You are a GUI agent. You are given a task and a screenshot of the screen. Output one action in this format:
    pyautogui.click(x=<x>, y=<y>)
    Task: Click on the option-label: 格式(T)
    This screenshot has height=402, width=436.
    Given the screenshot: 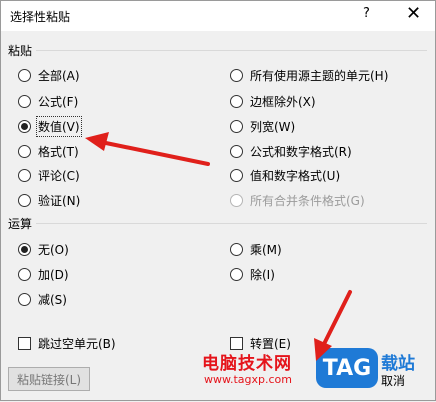 What is the action you would take?
    pyautogui.click(x=58, y=151)
    